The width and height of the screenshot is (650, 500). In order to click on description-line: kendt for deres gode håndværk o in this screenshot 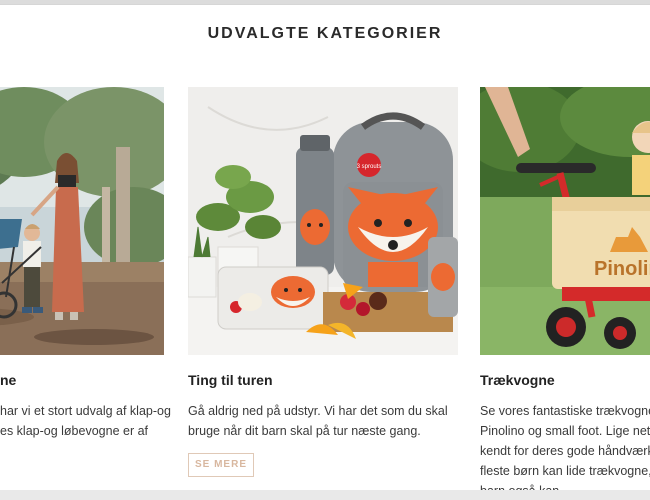, I will do `click(565, 451)`.